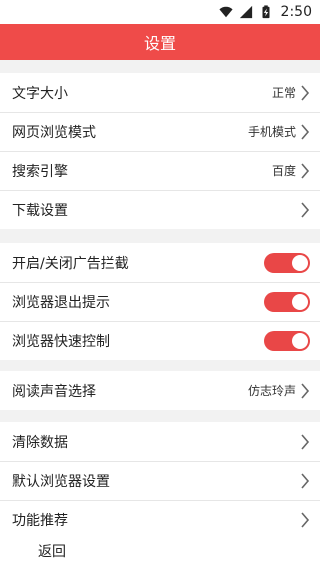  What do you see at coordinates (160, 340) in the screenshot?
I see `setting-quick-control: 浏览器快速控制` at bounding box center [160, 340].